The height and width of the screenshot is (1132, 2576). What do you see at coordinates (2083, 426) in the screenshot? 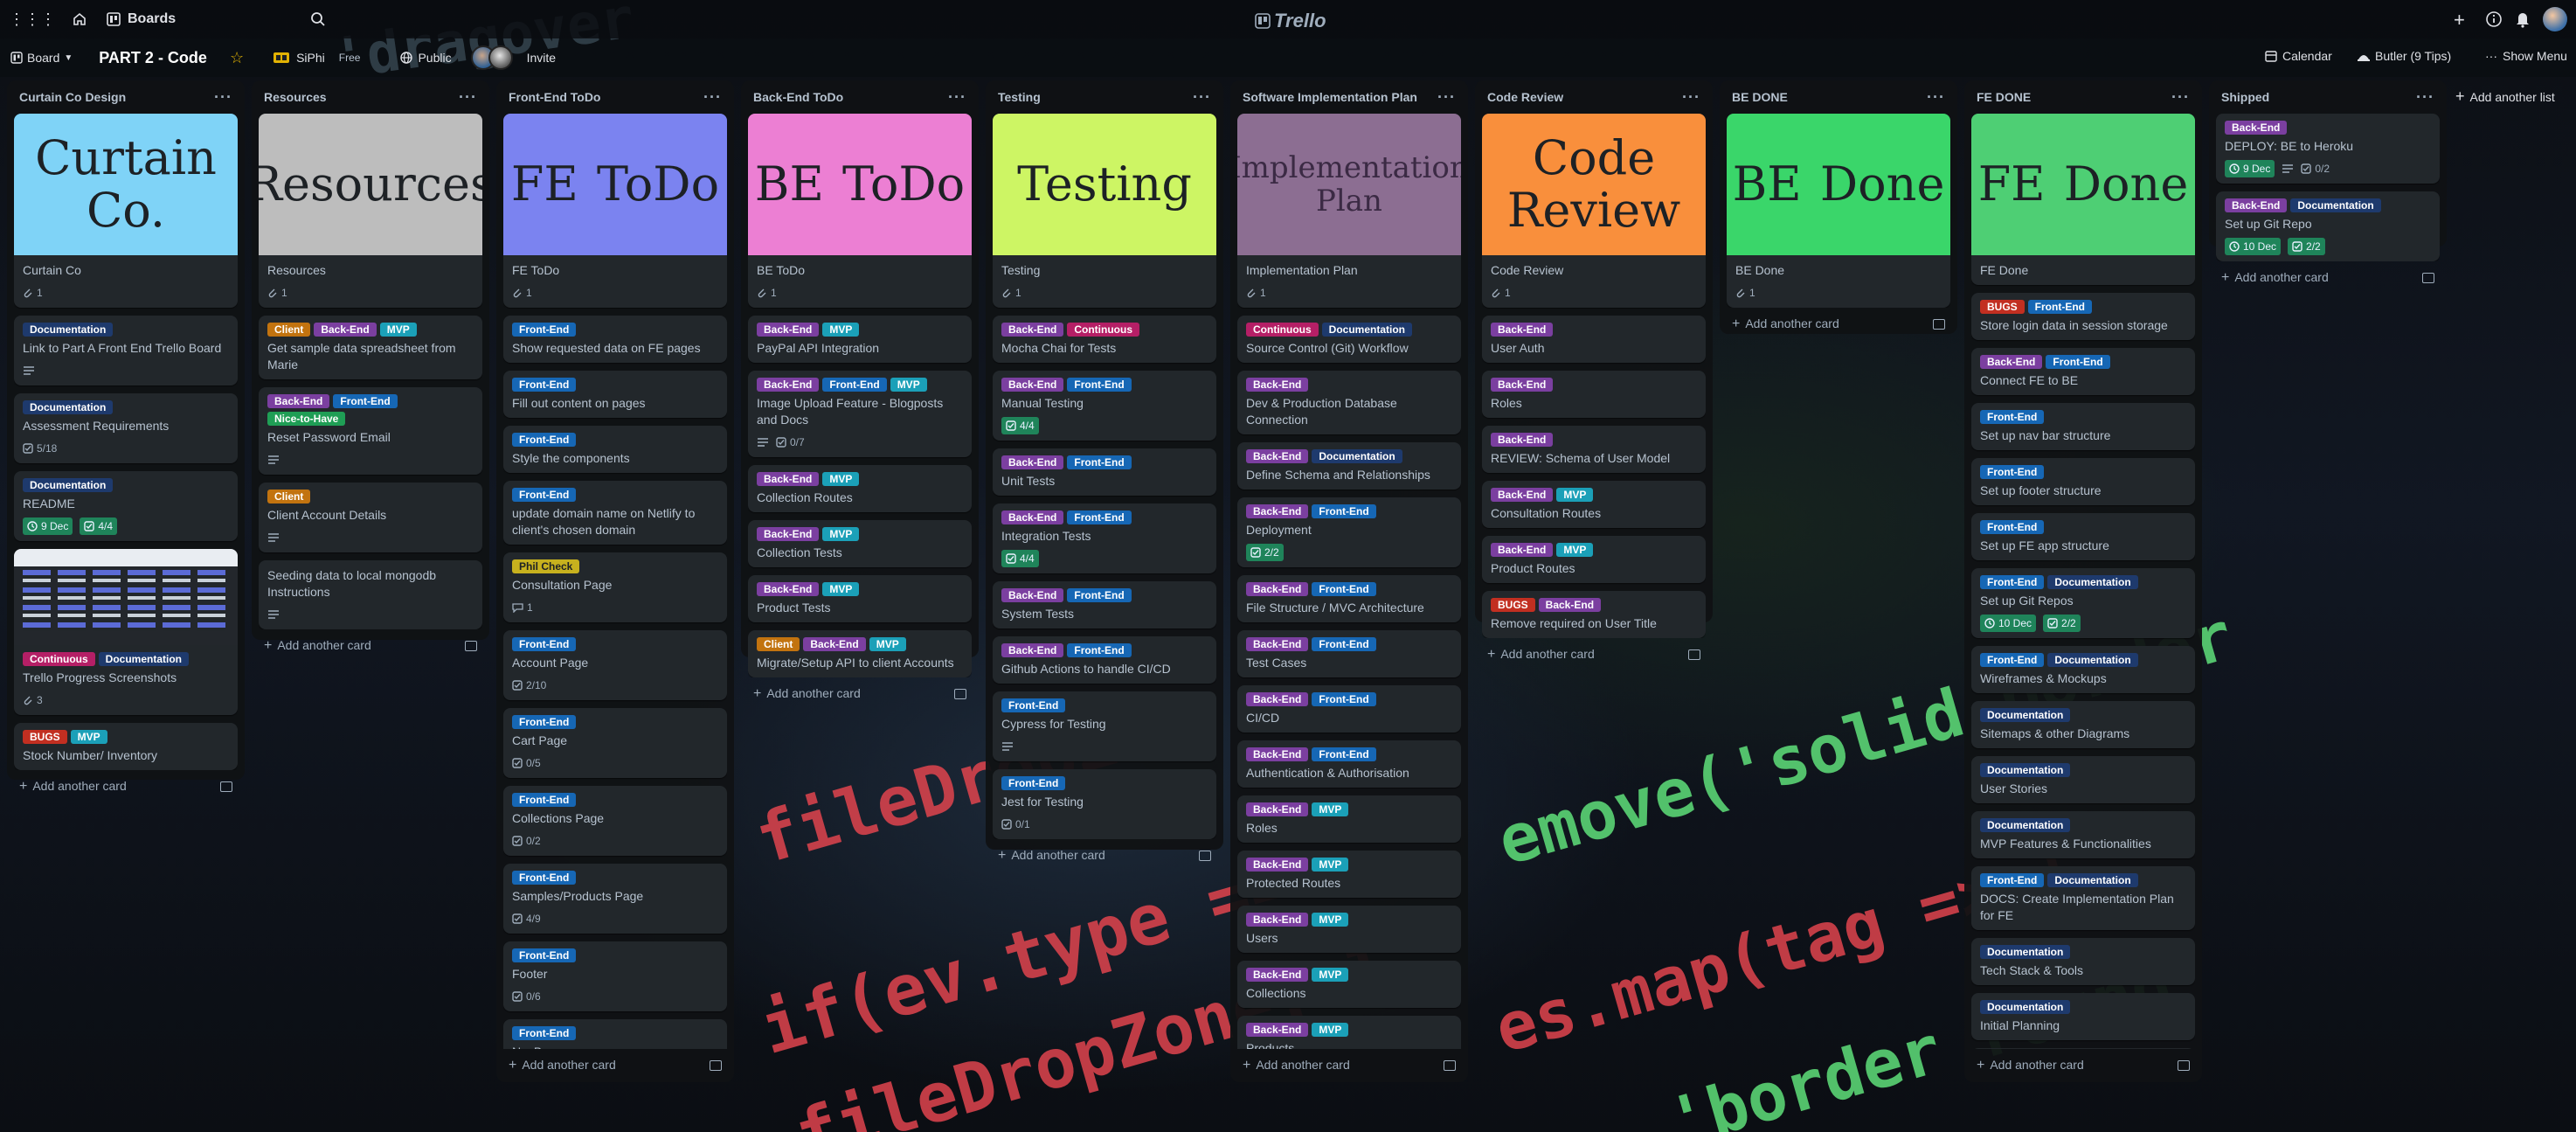
I see `card: Front-End Set up nav bar structure` at bounding box center [2083, 426].